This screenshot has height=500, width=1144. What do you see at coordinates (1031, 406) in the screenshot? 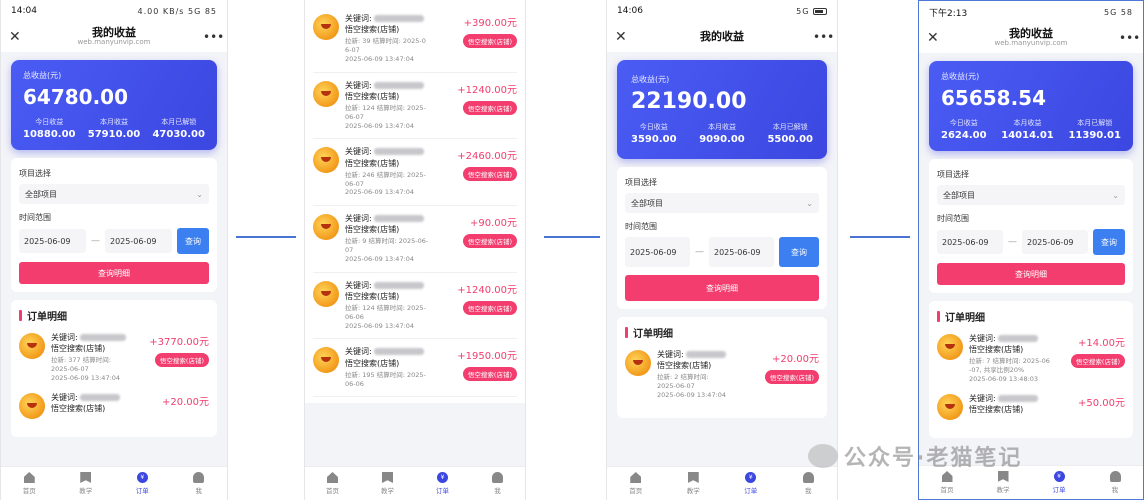
I see `list-item: 关键词: 悟空搜索(店铺) +50.00元` at bounding box center [1031, 406].